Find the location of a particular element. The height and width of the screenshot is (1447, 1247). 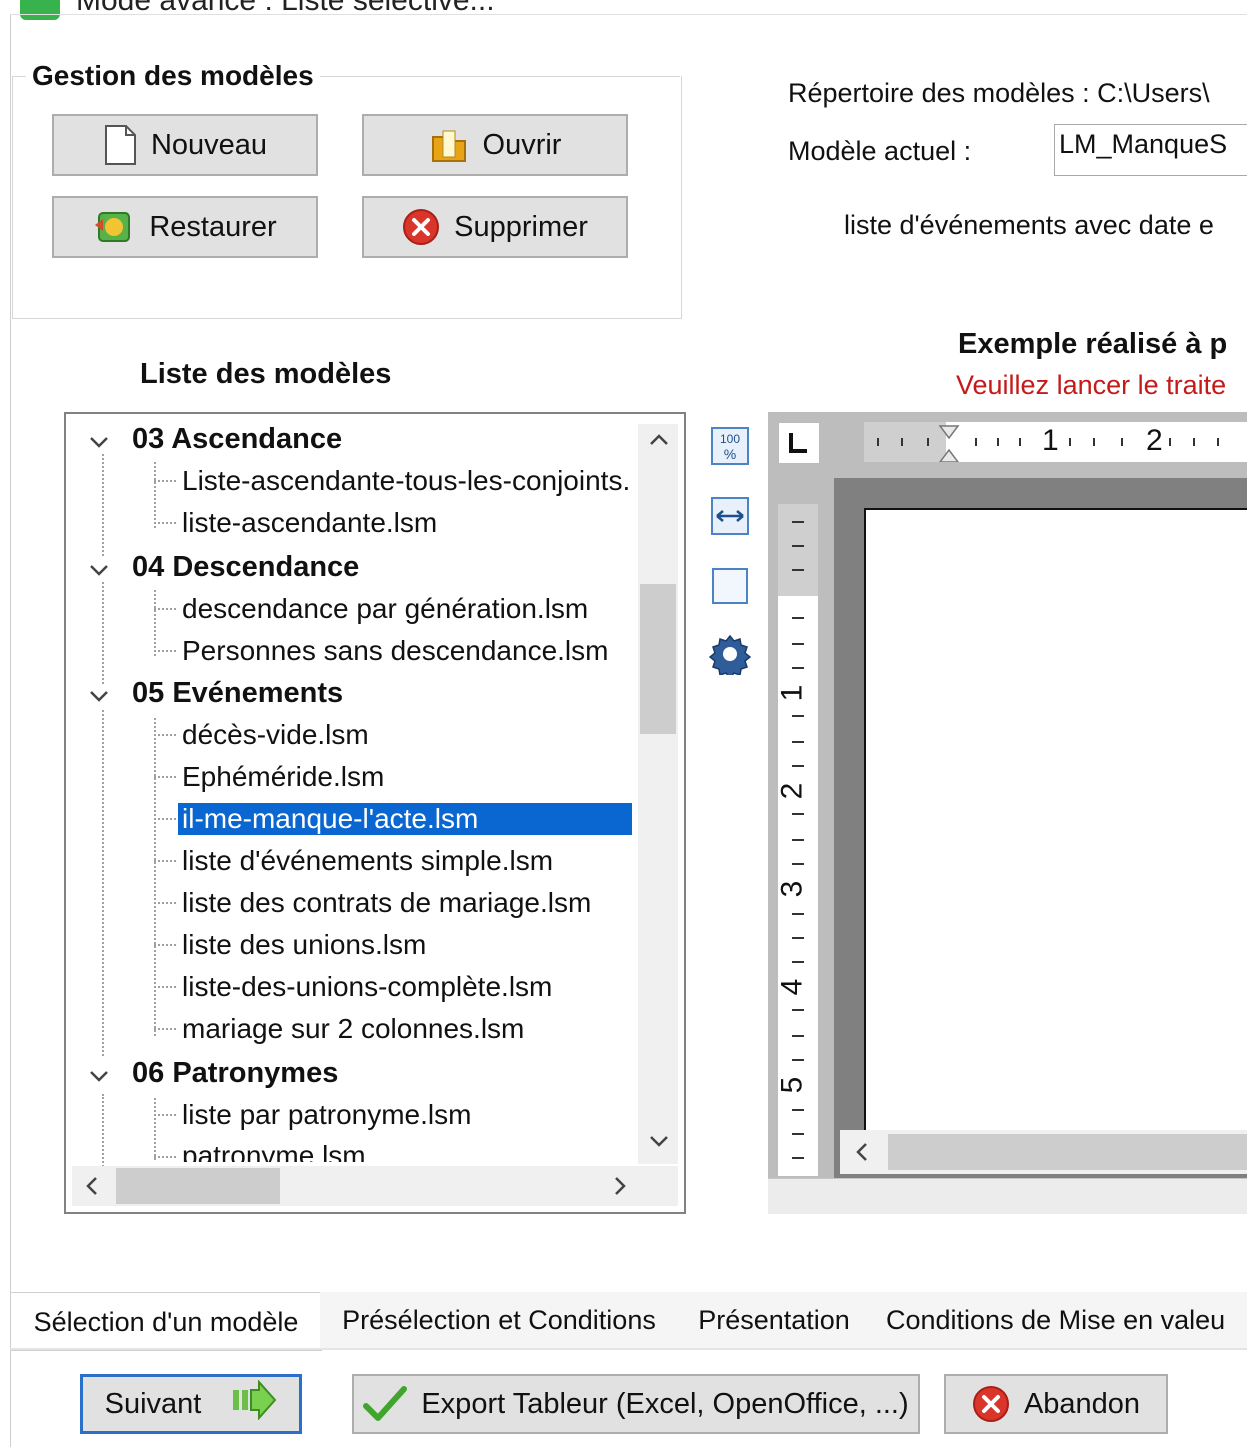

horizontal-ruler: 1 2 is located at coordinates (1055, 442).